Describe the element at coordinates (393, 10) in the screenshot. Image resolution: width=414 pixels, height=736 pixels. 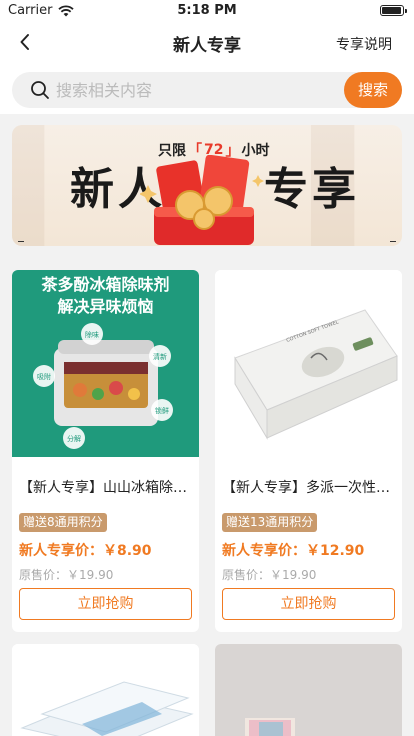
I see `battery-icon` at that location.